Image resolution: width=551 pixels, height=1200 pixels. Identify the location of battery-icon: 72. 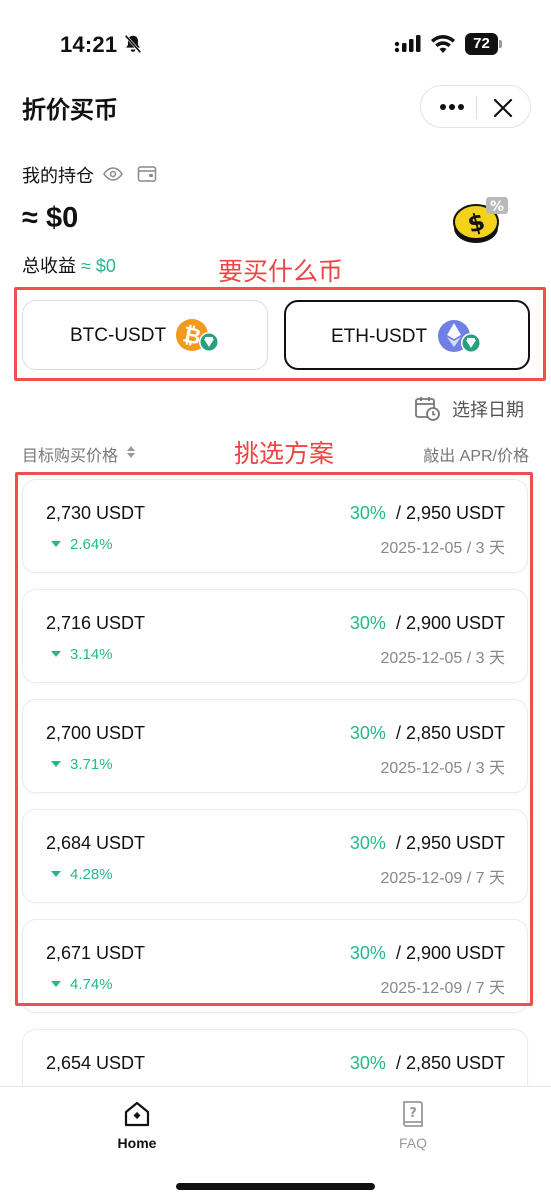
(483, 44).